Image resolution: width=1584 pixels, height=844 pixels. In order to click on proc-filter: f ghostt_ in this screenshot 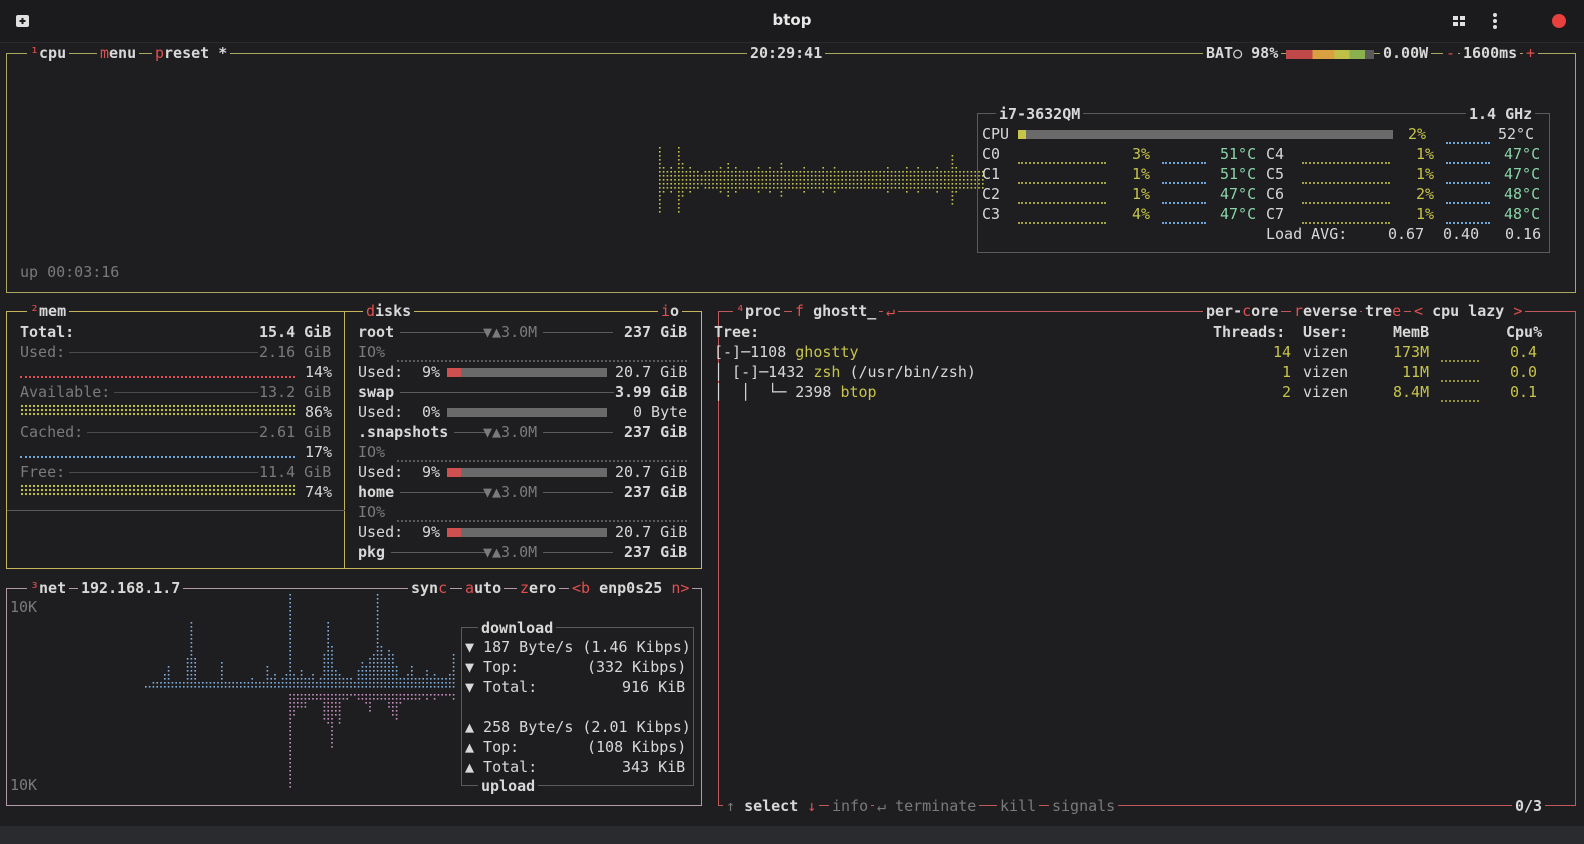, I will do `click(836, 311)`.